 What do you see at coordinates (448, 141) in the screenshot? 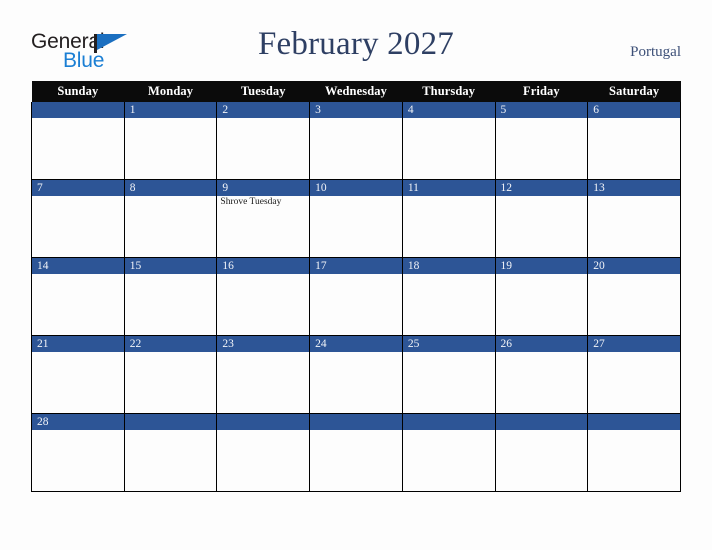
I see `calendar-day-cell: 4` at bounding box center [448, 141].